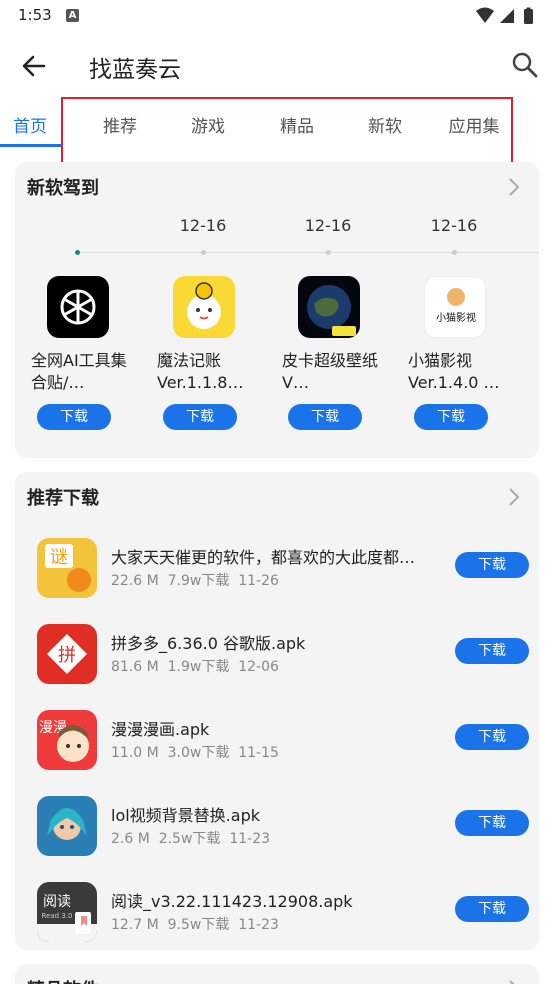 The image size is (554, 984). I want to click on item-size: 11.0 M, so click(135, 753).